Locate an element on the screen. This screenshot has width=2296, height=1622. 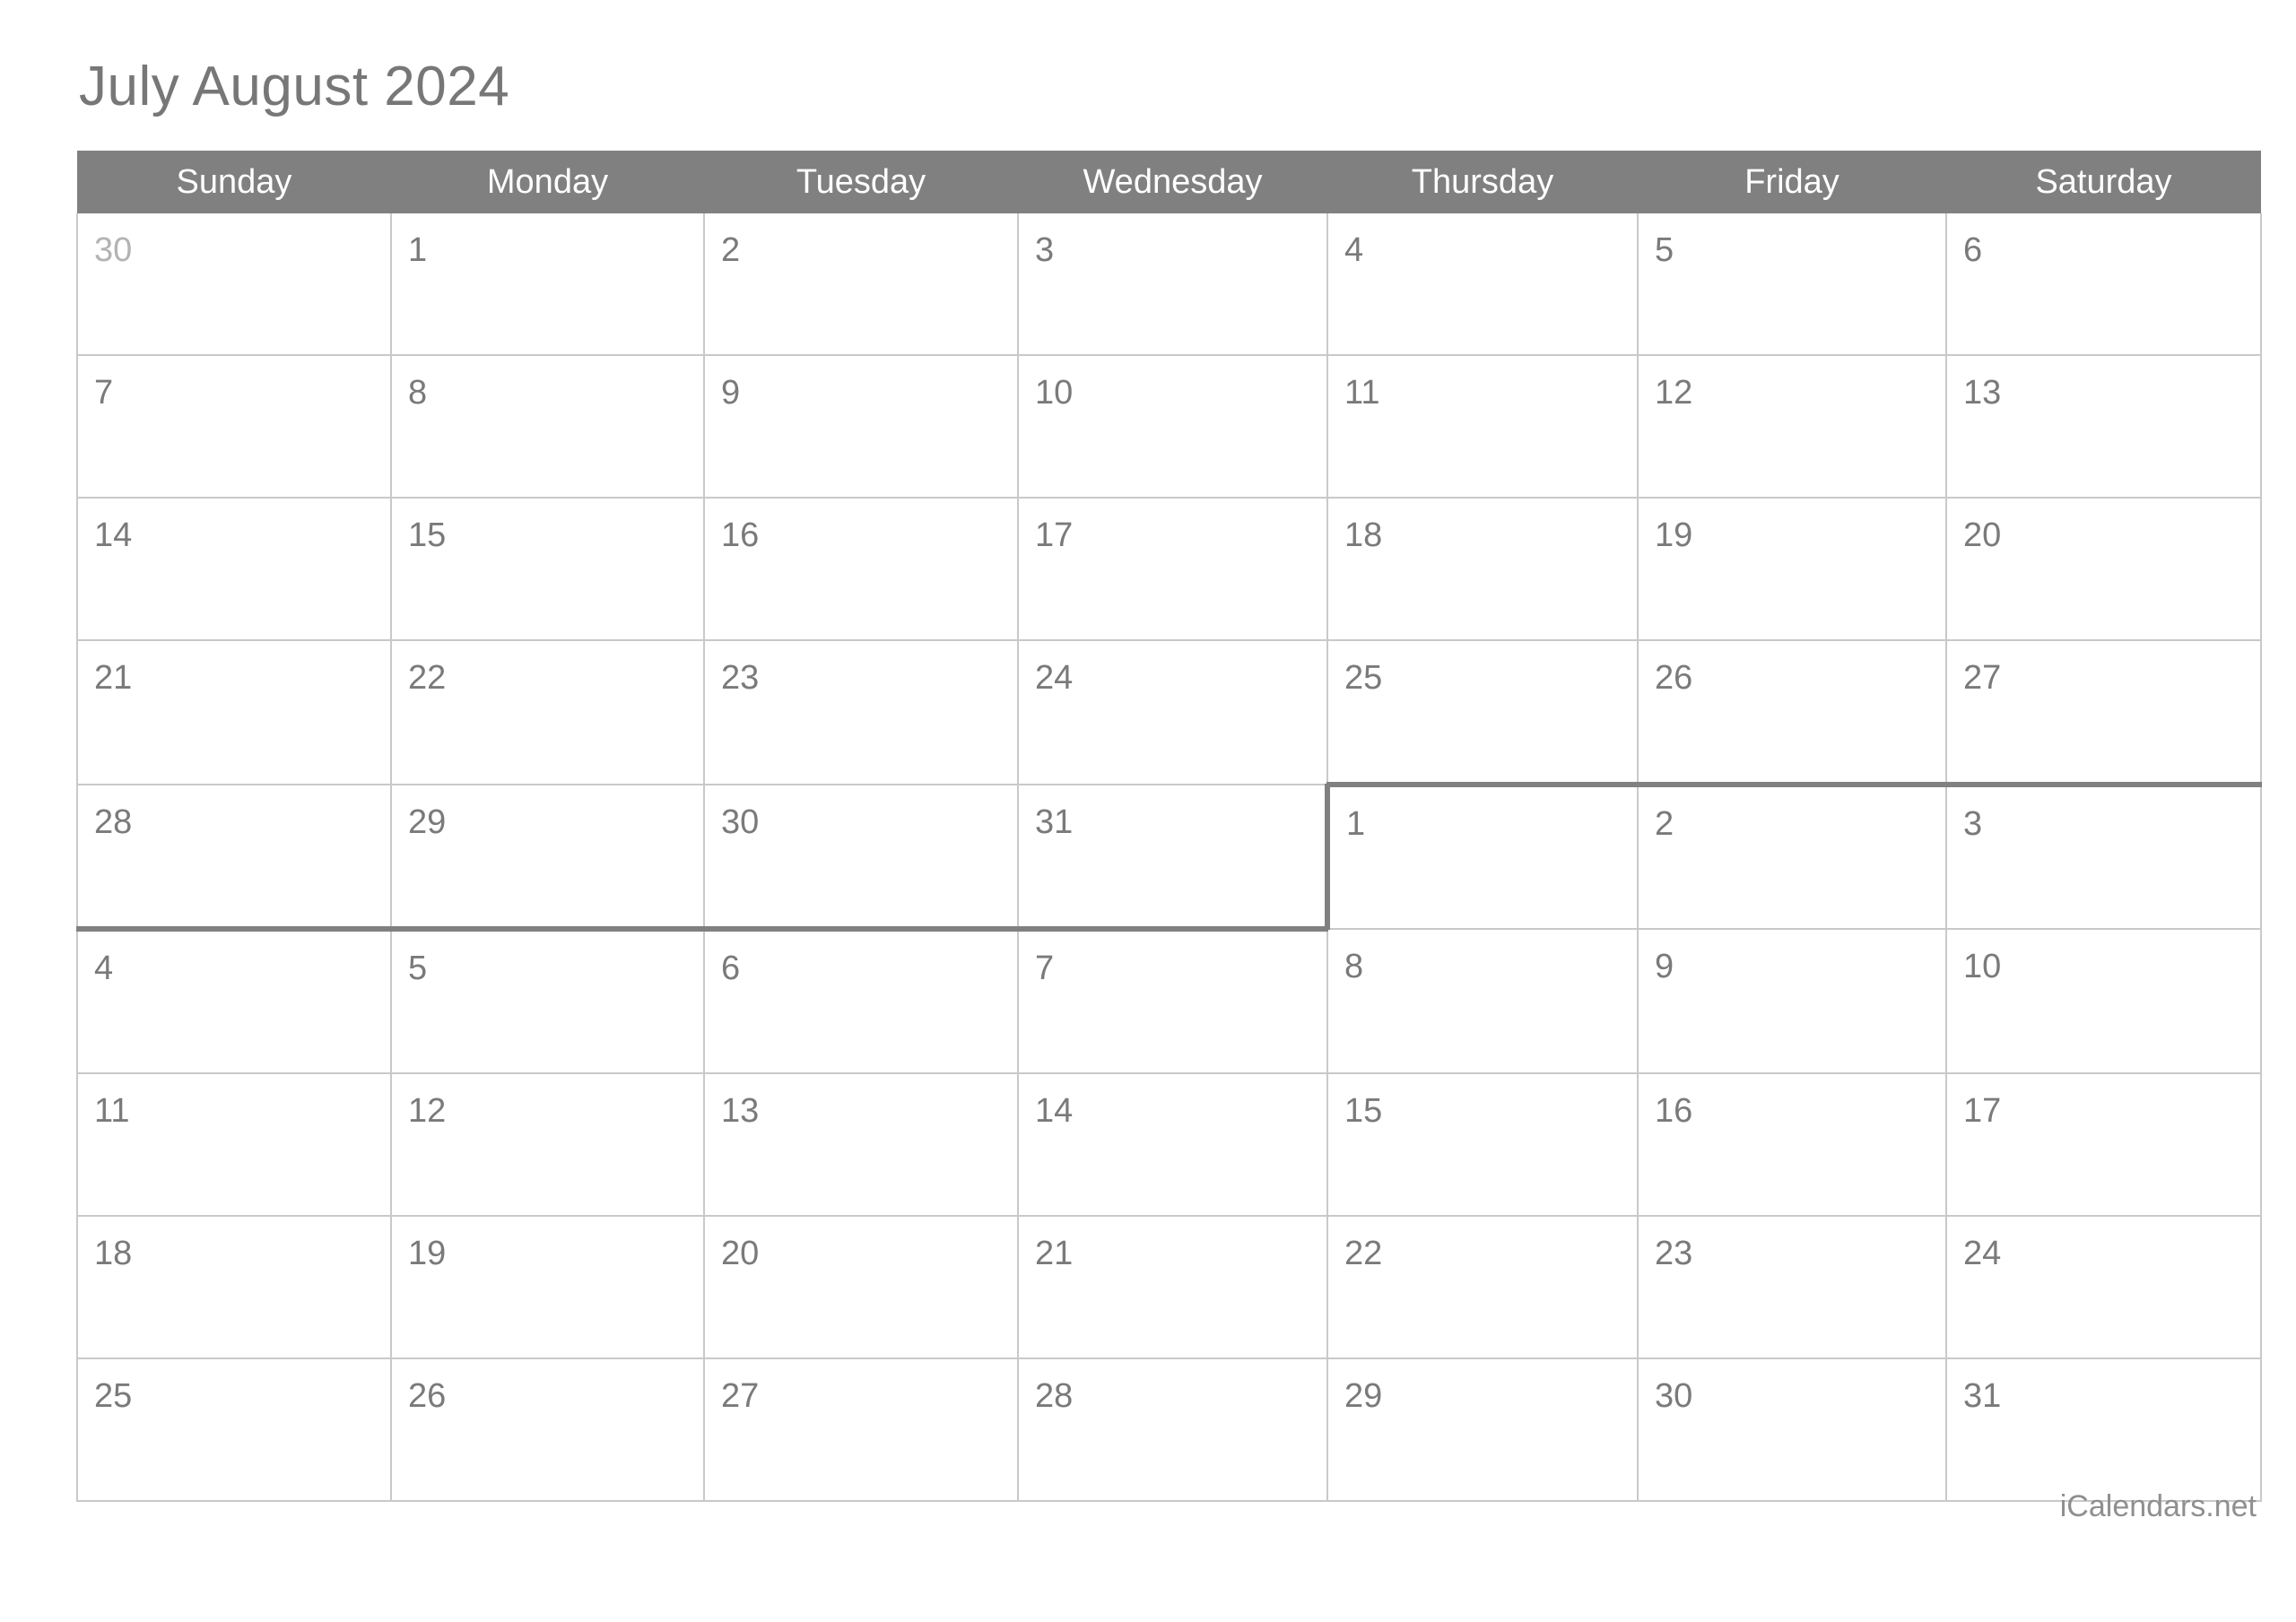
calendar-week-row: 21 22 23 24 25 26 27 is located at coordinates (1169, 712).